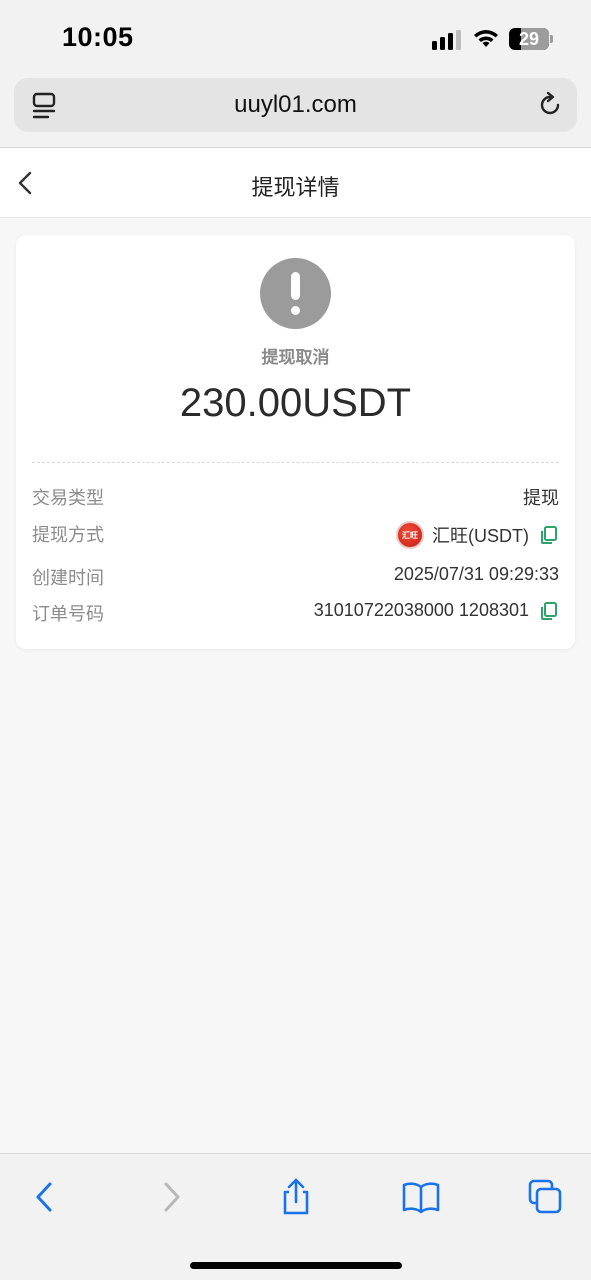 This screenshot has width=591, height=1280. I want to click on wifi-icon, so click(486, 38).